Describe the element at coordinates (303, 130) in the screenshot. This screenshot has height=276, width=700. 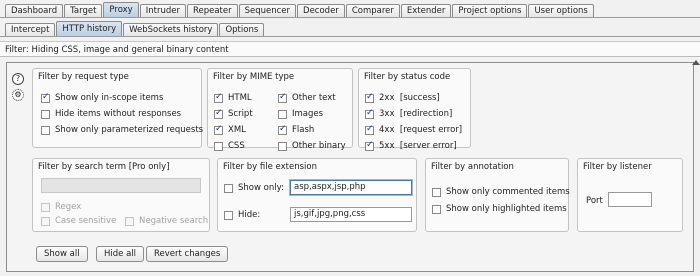
I see `mime-flash-label: Flash` at that location.